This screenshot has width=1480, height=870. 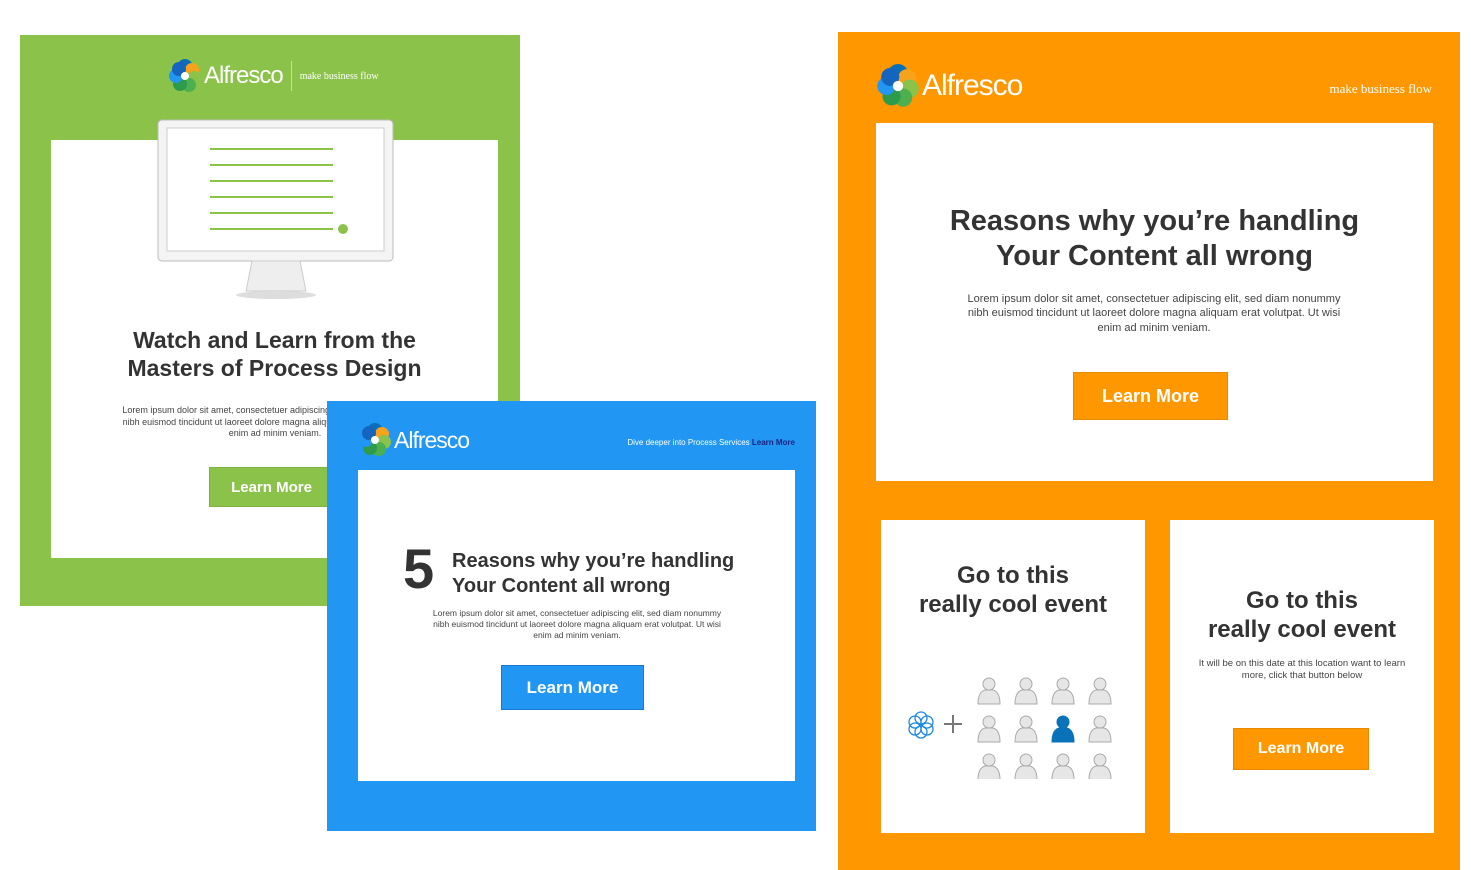 I want to click on event1-title: Go to this really cool event, so click(x=1013, y=590).